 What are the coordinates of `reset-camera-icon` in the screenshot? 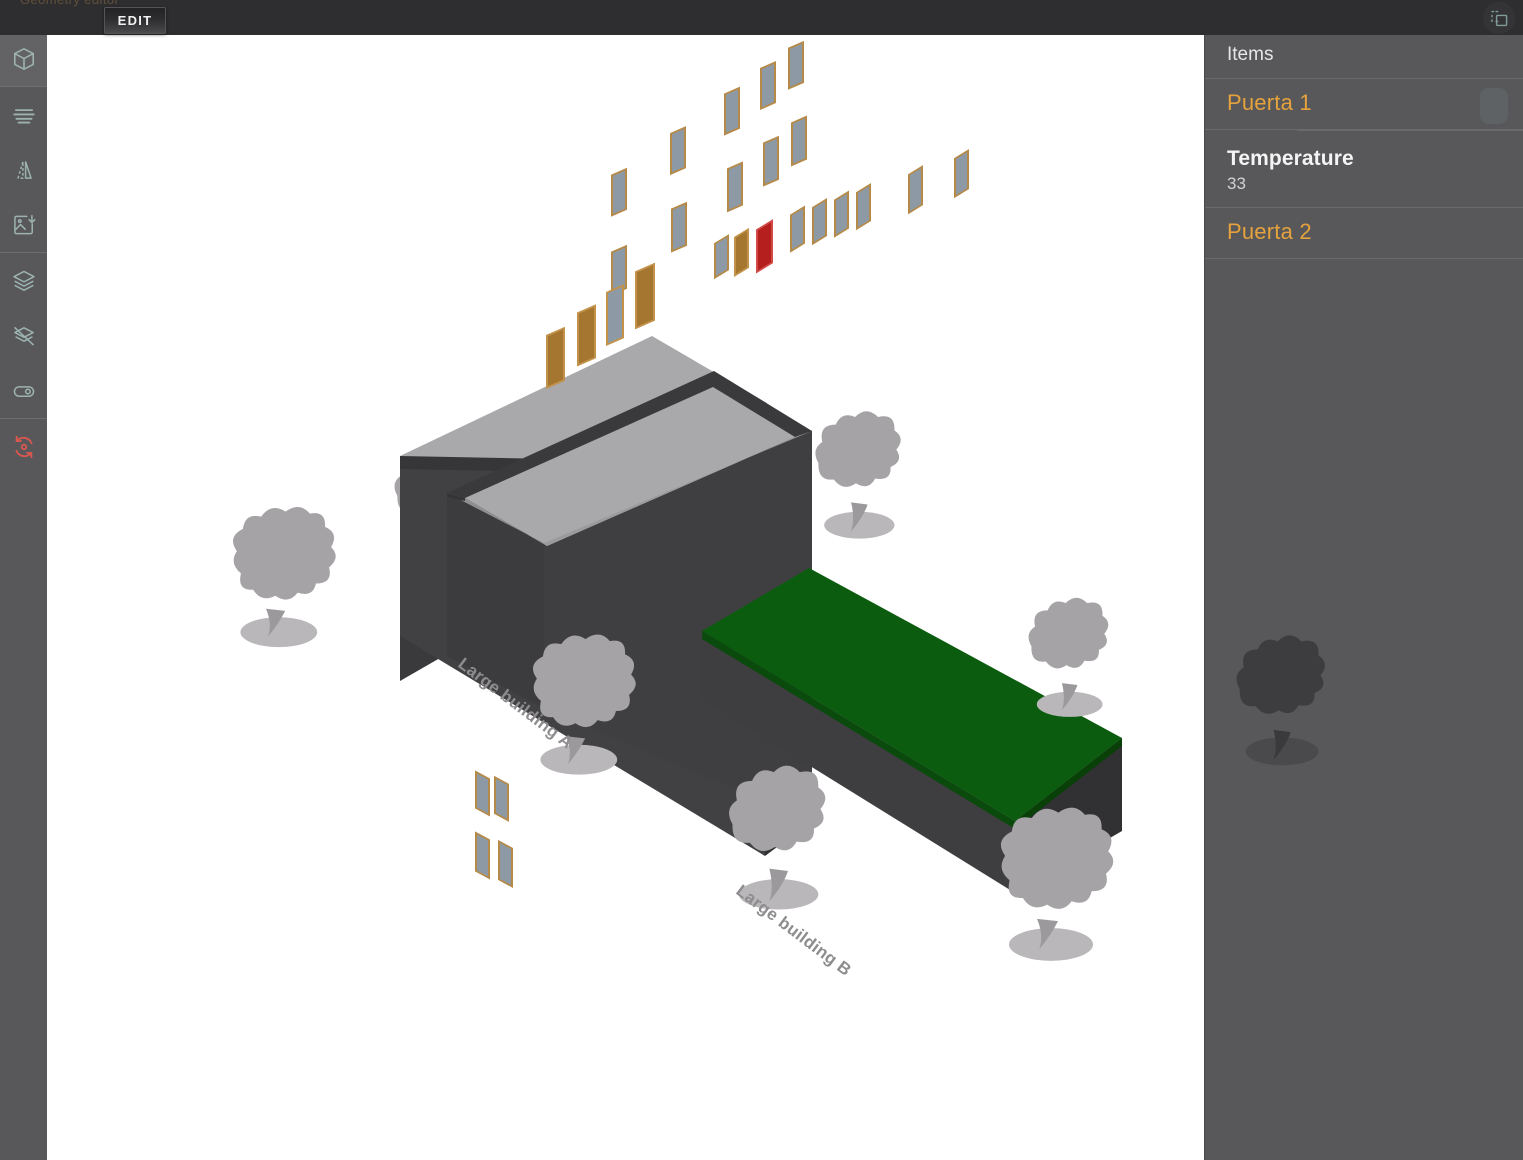 It's located at (24, 447).